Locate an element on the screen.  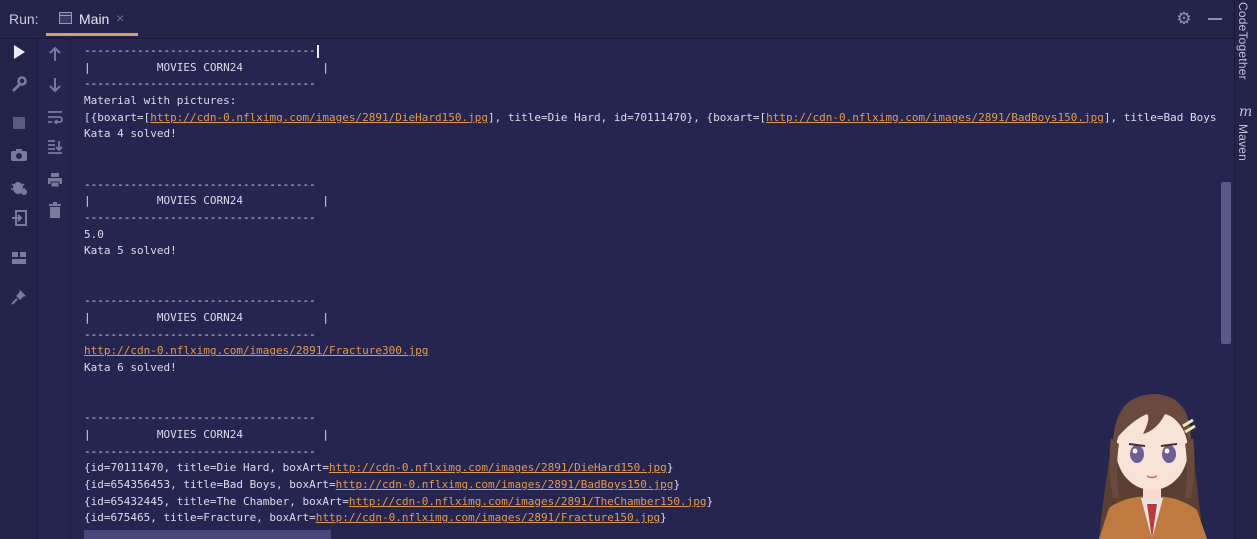
tab-main-label: Main is located at coordinates (94, 19).